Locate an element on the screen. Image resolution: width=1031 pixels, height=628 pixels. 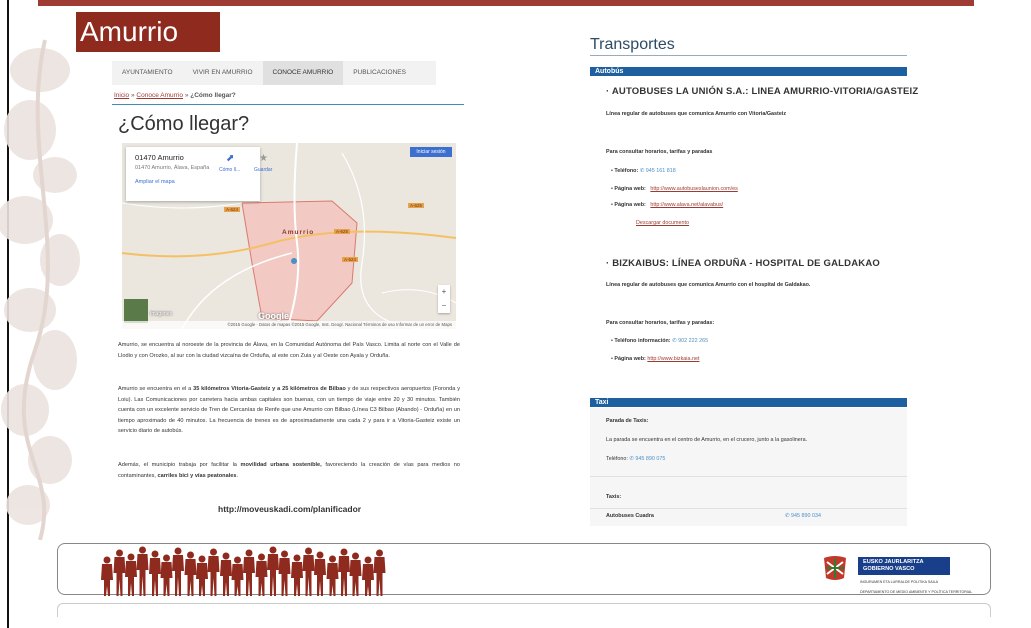
zoom-in-button: + is located at coordinates (444, 292).